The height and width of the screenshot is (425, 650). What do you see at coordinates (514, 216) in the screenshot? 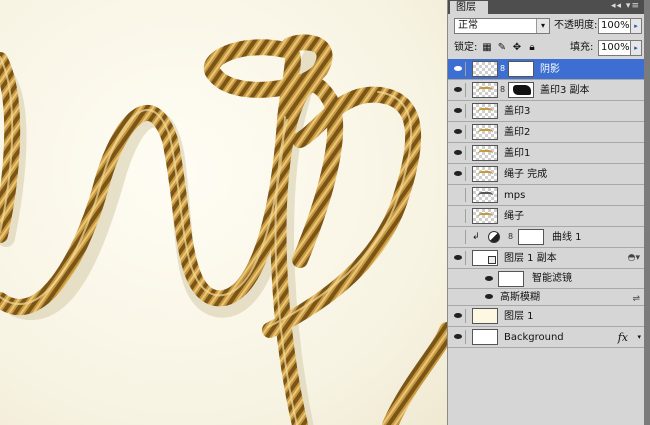
I see `layer-name: 绳子` at bounding box center [514, 216].